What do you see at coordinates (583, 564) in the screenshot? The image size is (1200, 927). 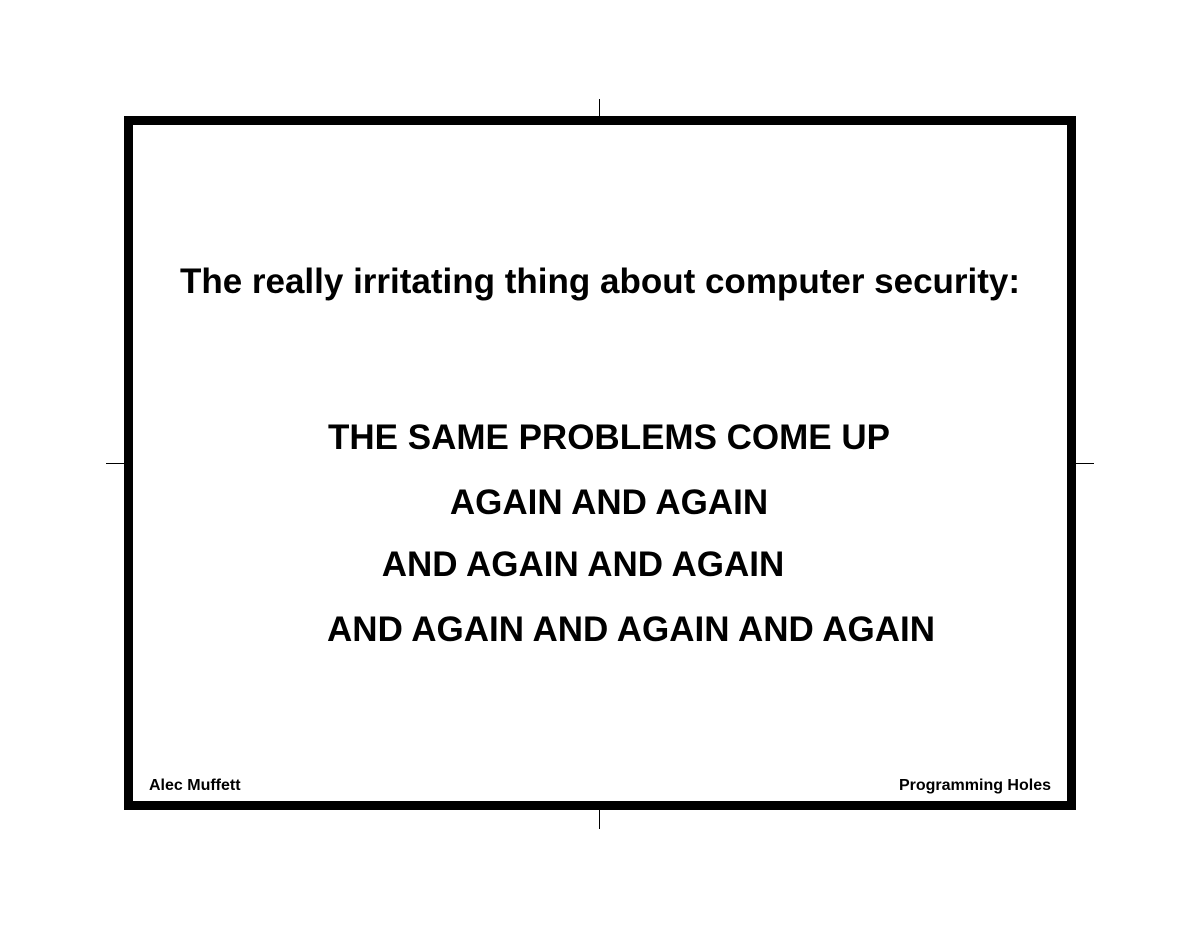 I see `emphasis-line-3: AND AGAIN AND AGAIN` at bounding box center [583, 564].